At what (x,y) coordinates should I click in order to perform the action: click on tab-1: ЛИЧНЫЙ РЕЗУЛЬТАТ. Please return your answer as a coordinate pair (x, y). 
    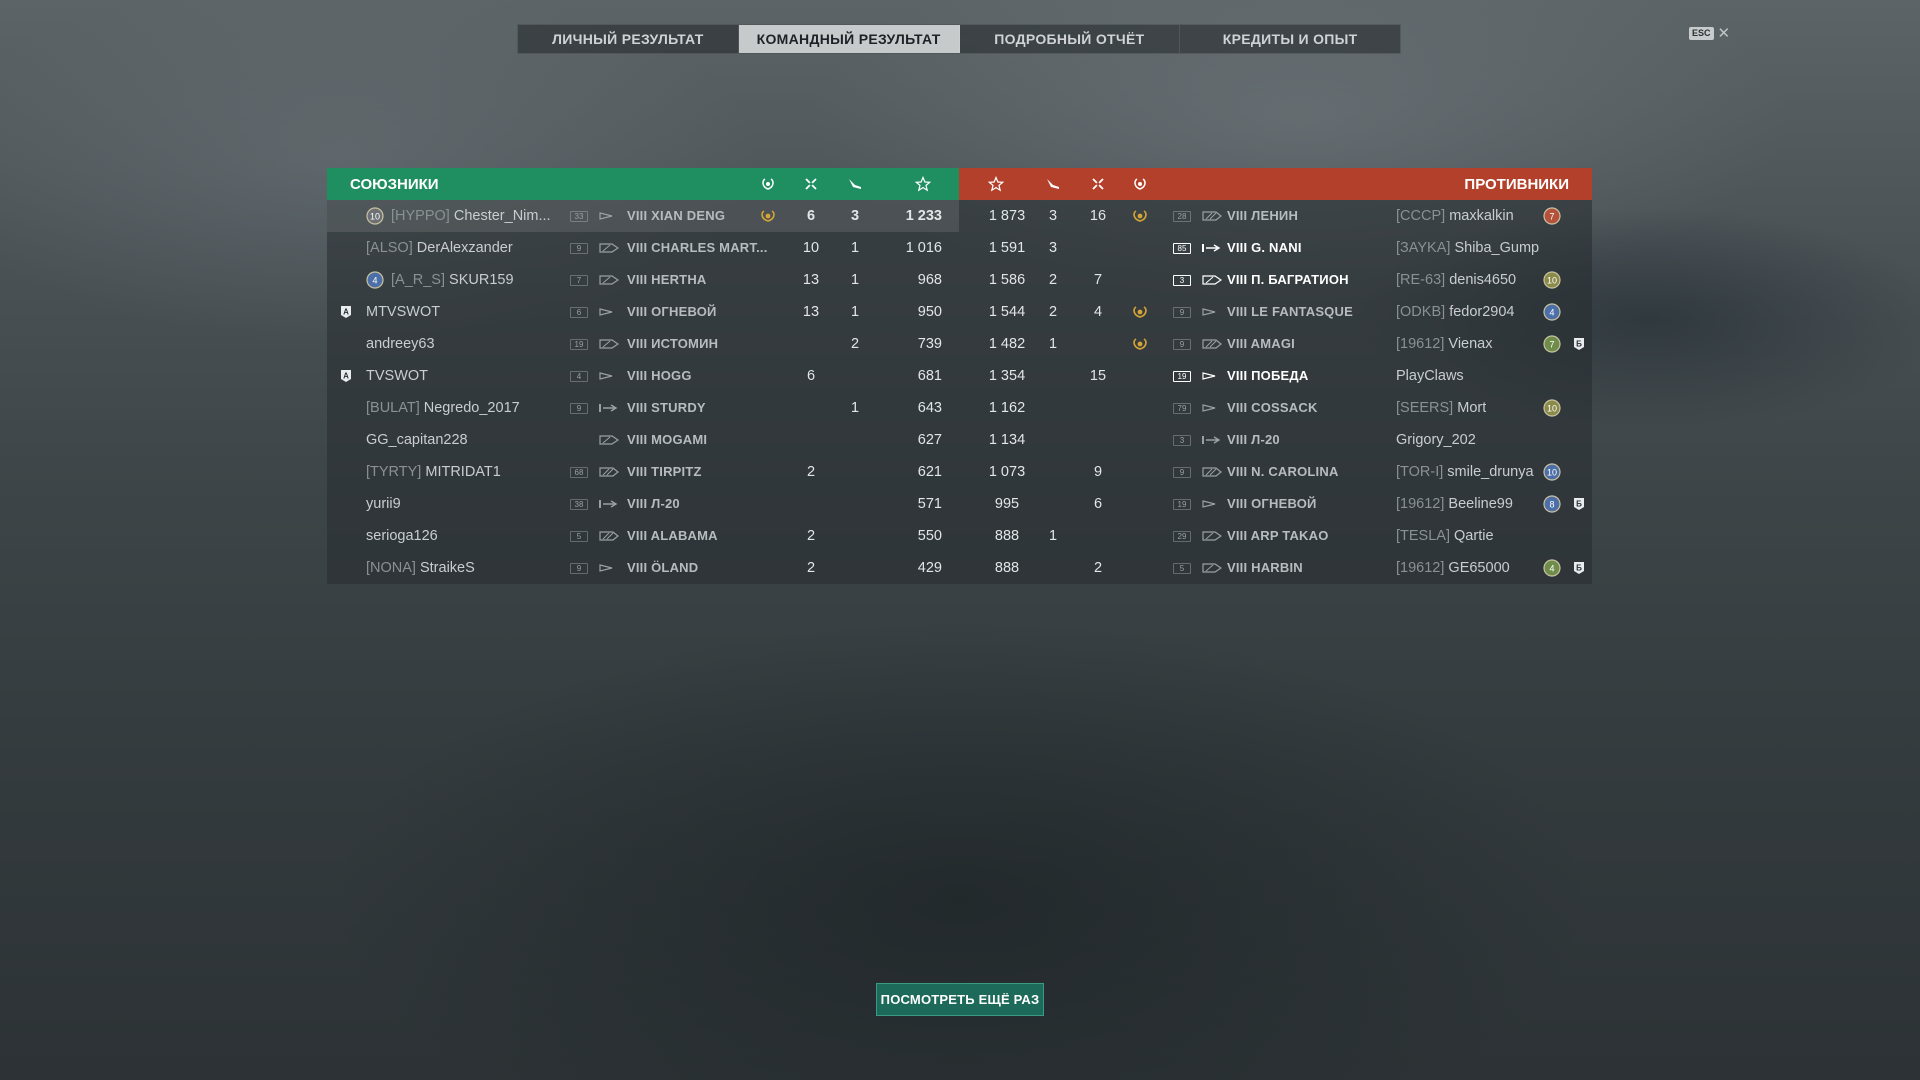
    Looking at the image, I should click on (628, 39).